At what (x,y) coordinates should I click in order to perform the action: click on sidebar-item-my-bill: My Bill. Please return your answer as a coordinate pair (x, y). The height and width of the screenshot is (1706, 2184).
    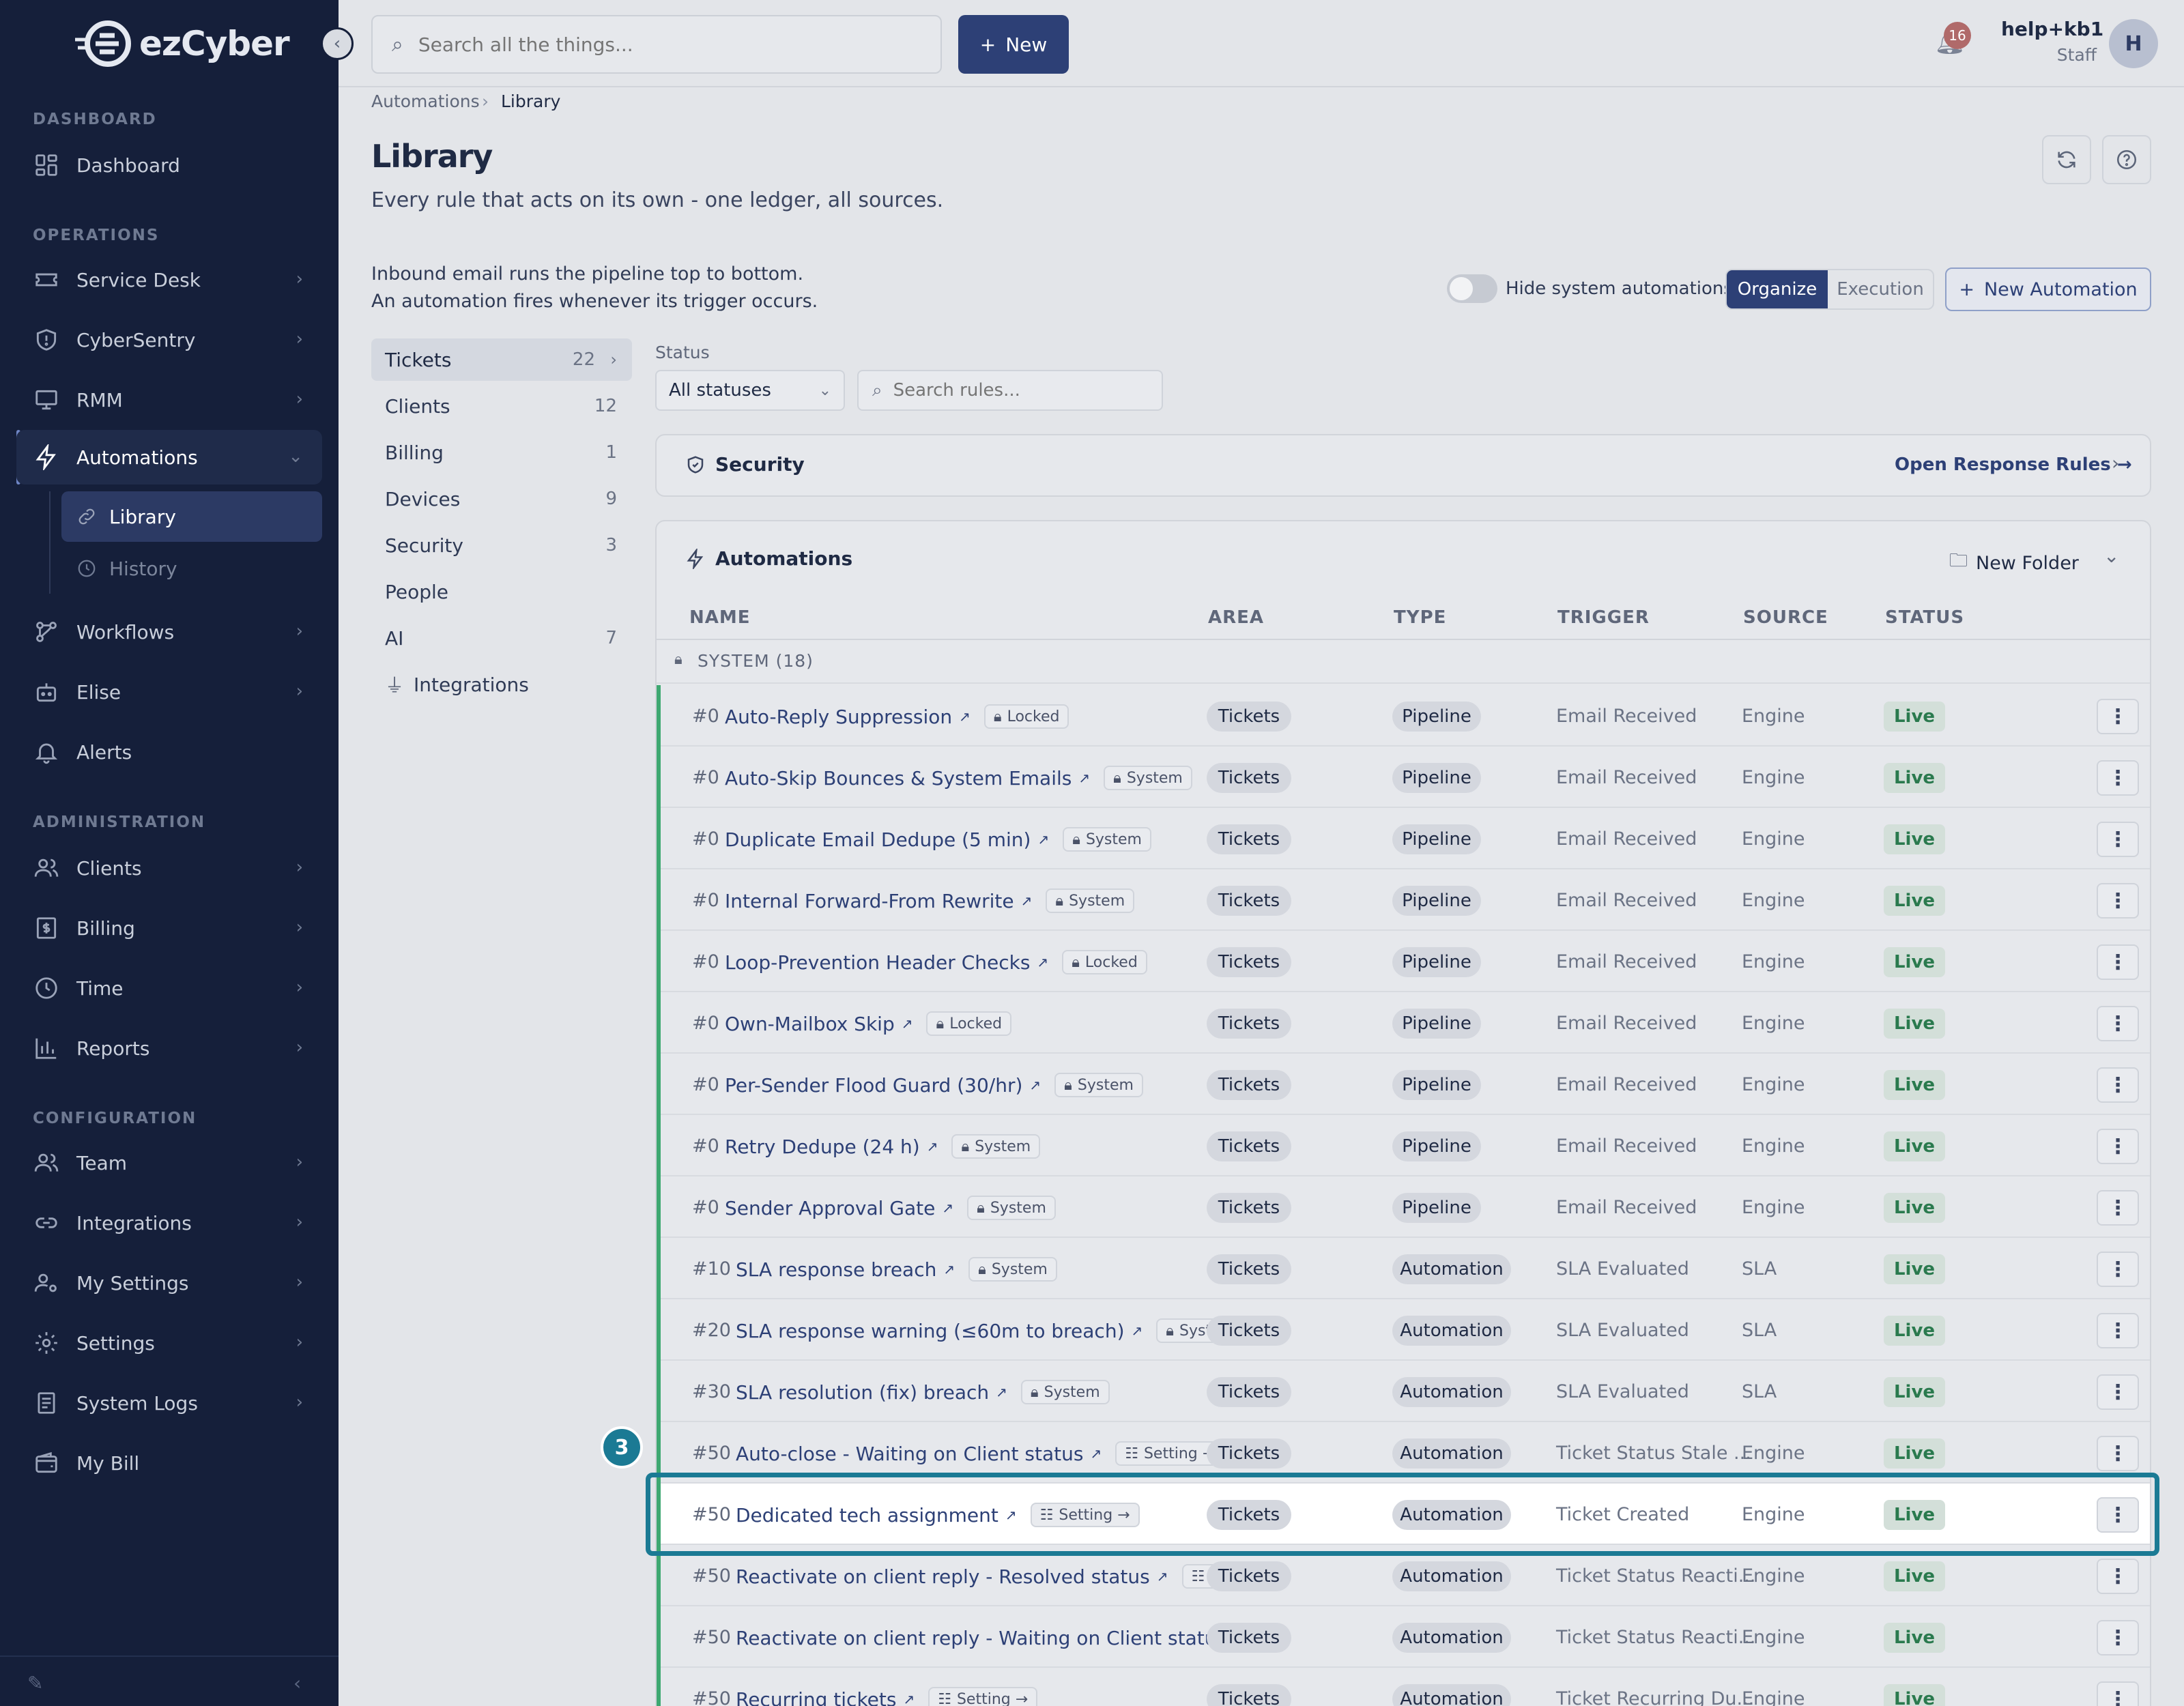
    Looking at the image, I should click on (169, 1463).